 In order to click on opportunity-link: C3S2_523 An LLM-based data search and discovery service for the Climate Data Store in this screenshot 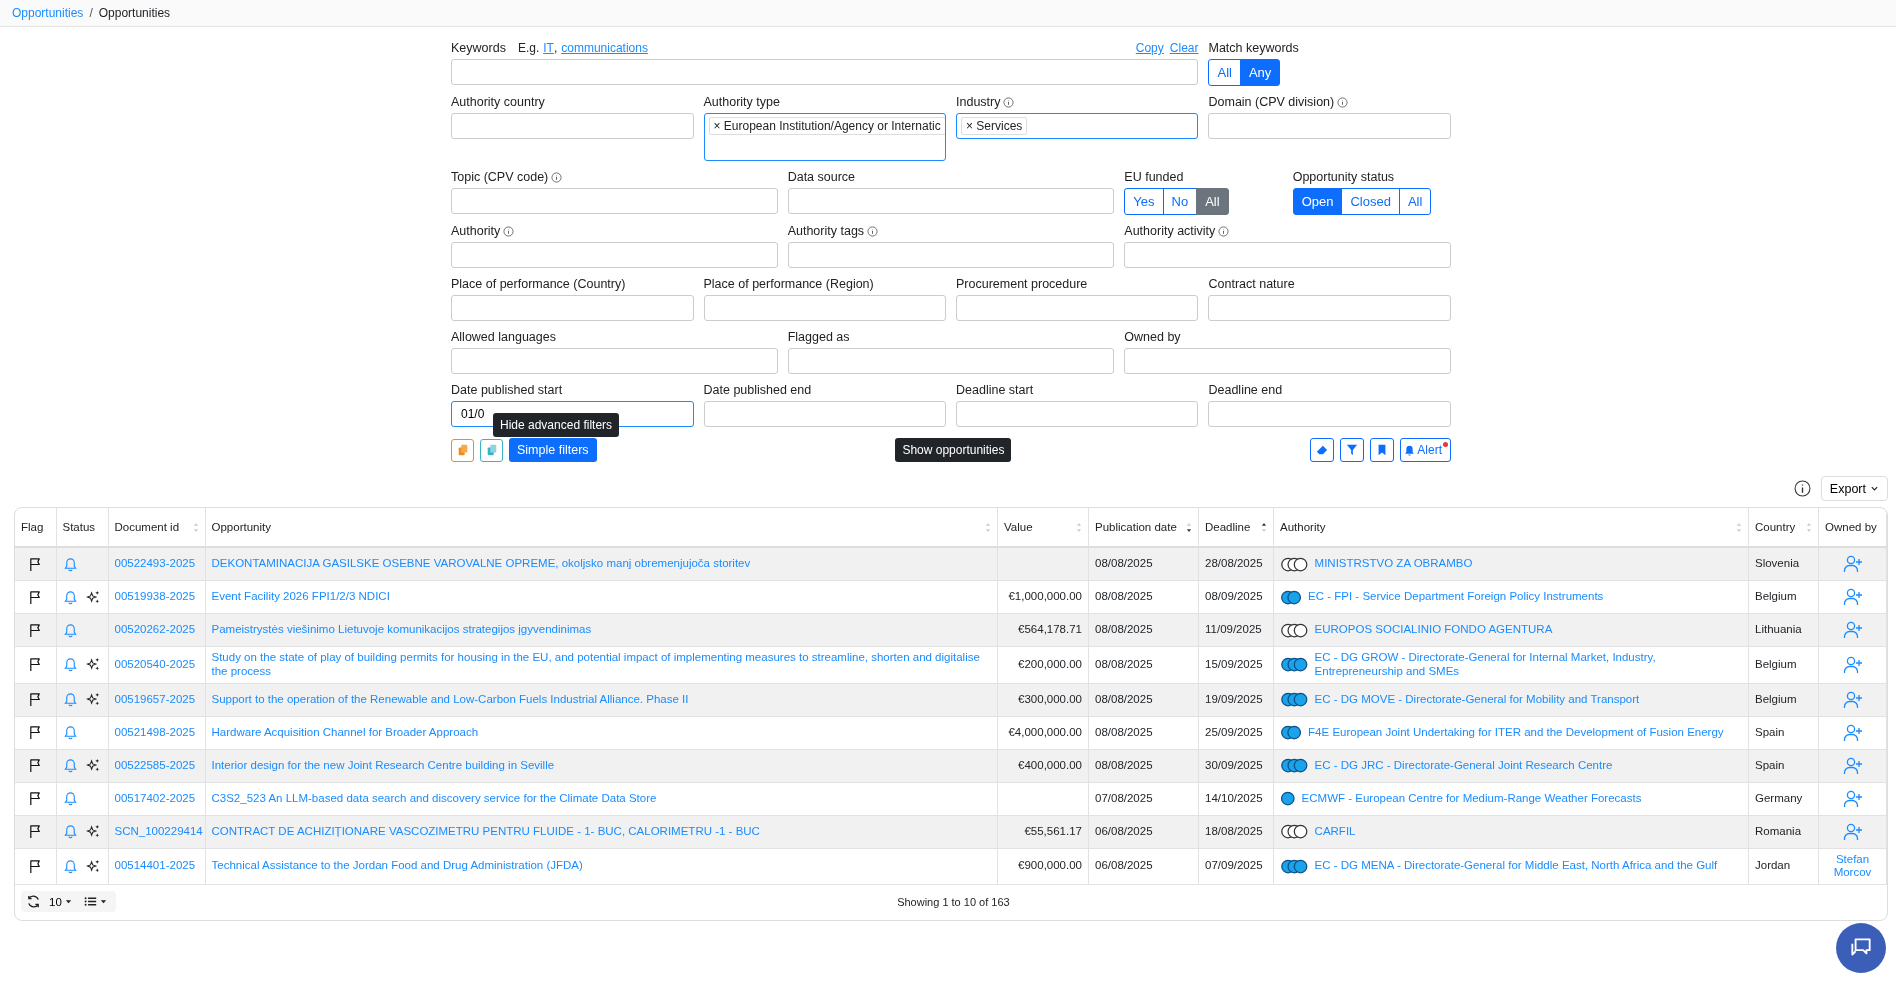, I will do `click(601, 798)`.